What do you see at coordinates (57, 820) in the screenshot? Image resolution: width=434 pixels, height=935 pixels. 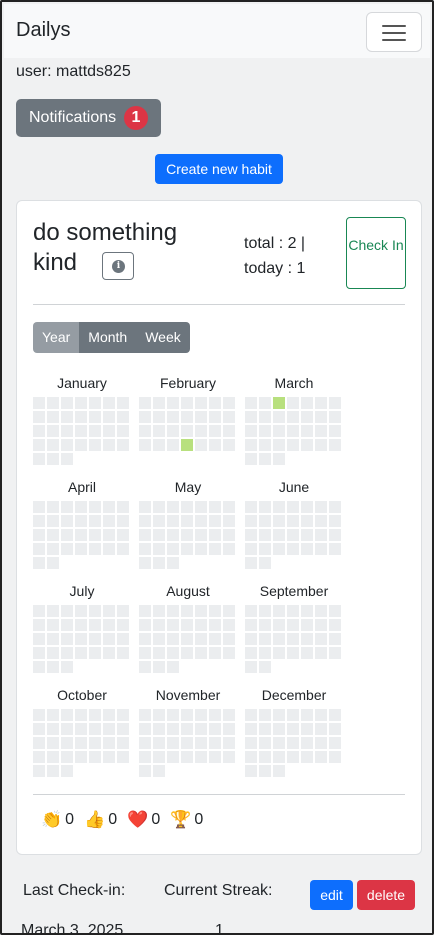 I see `clapping-hands-reaction: 👏 0` at bounding box center [57, 820].